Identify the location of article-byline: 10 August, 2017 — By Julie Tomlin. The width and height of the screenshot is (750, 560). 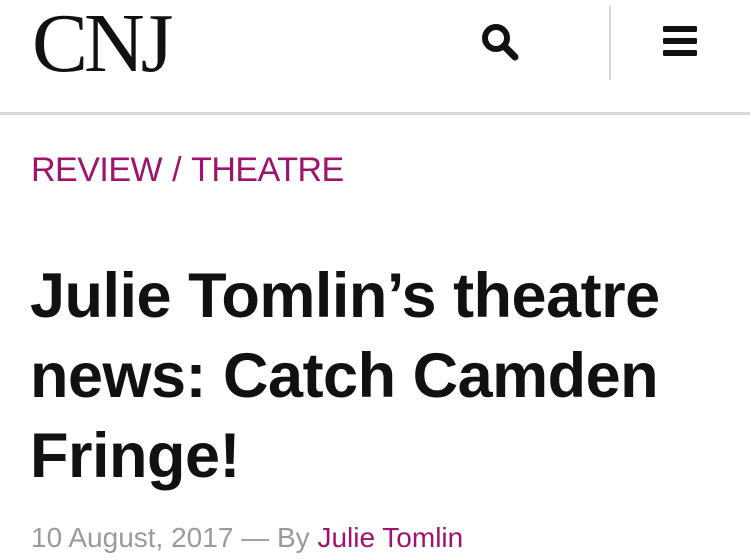
(247, 538).